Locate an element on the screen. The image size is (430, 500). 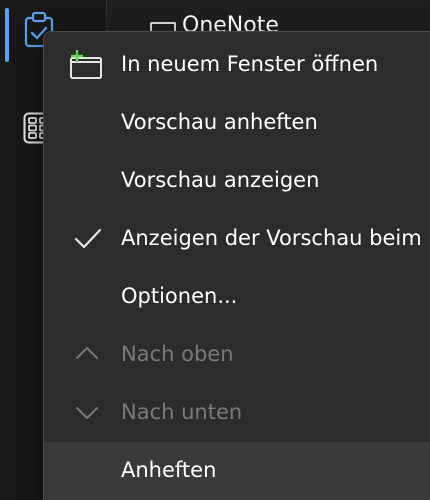
menu-item-label: Nach unten is located at coordinates (182, 412).